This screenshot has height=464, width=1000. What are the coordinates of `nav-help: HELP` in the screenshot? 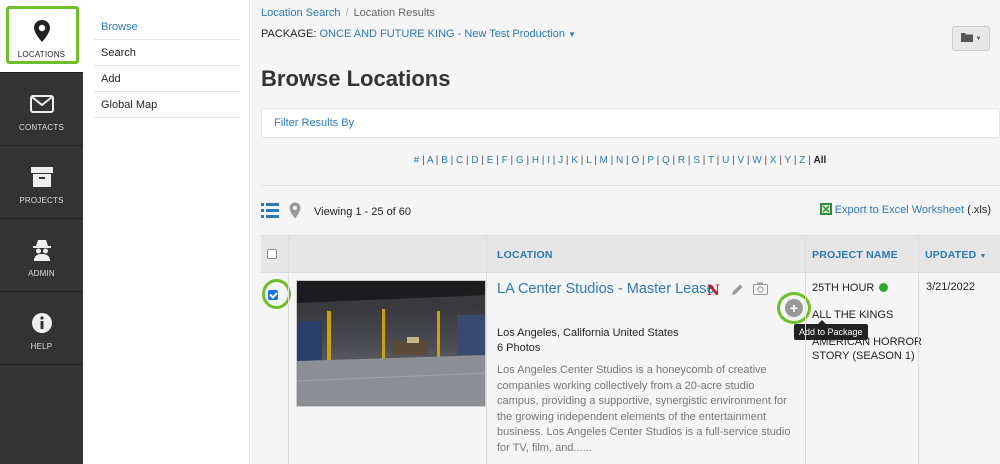 It's located at (41, 328).